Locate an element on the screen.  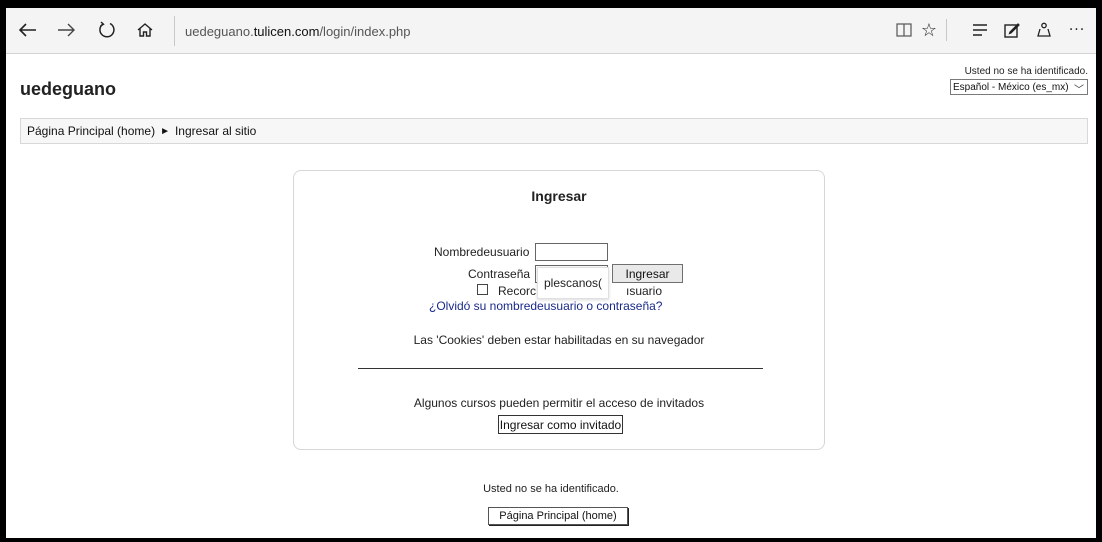
language-select-value: Español - México (es_mx) is located at coordinates (1011, 87).